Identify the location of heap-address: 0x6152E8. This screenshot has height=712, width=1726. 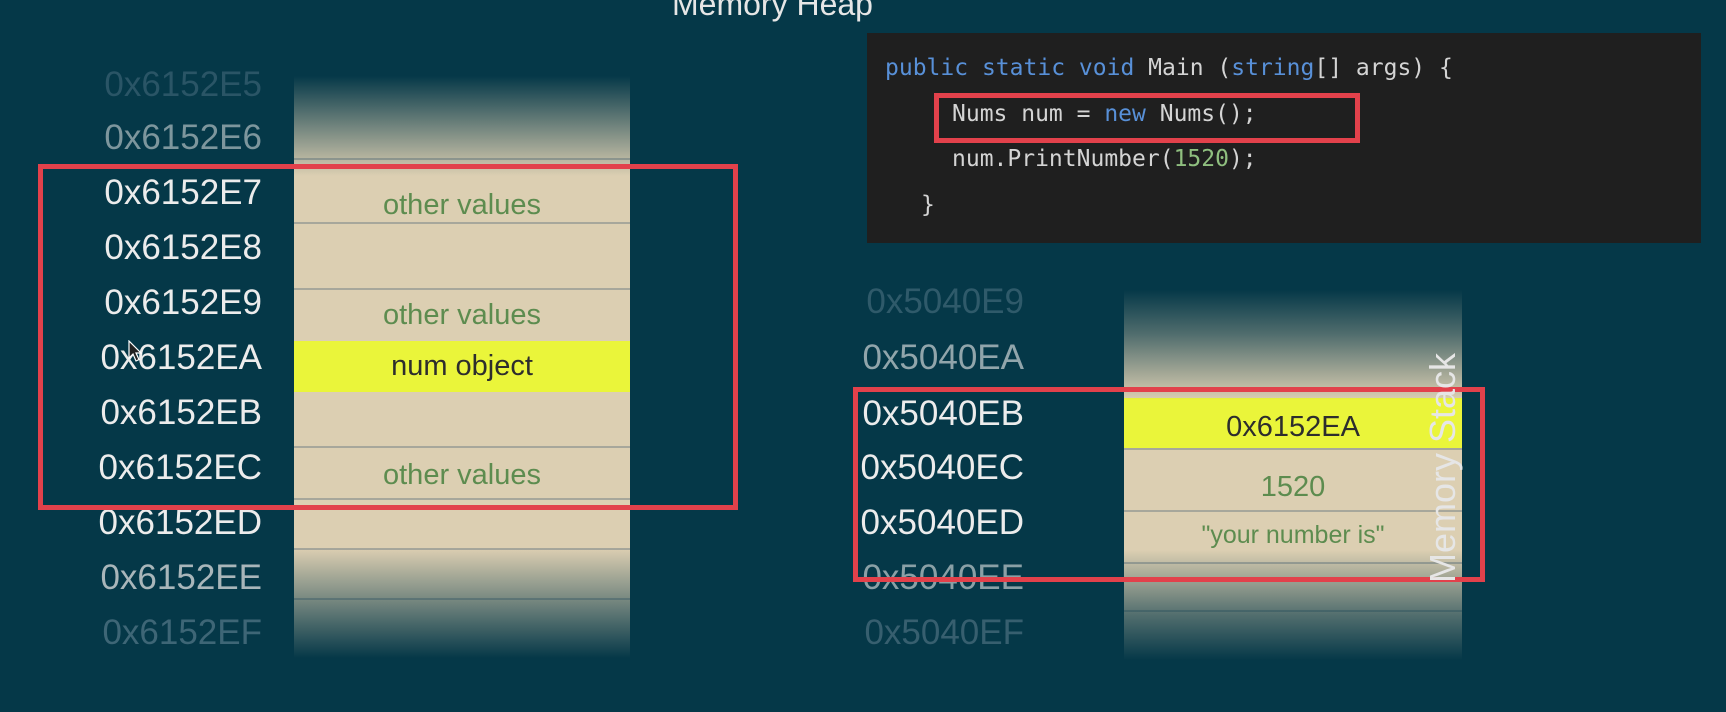
(183, 247).